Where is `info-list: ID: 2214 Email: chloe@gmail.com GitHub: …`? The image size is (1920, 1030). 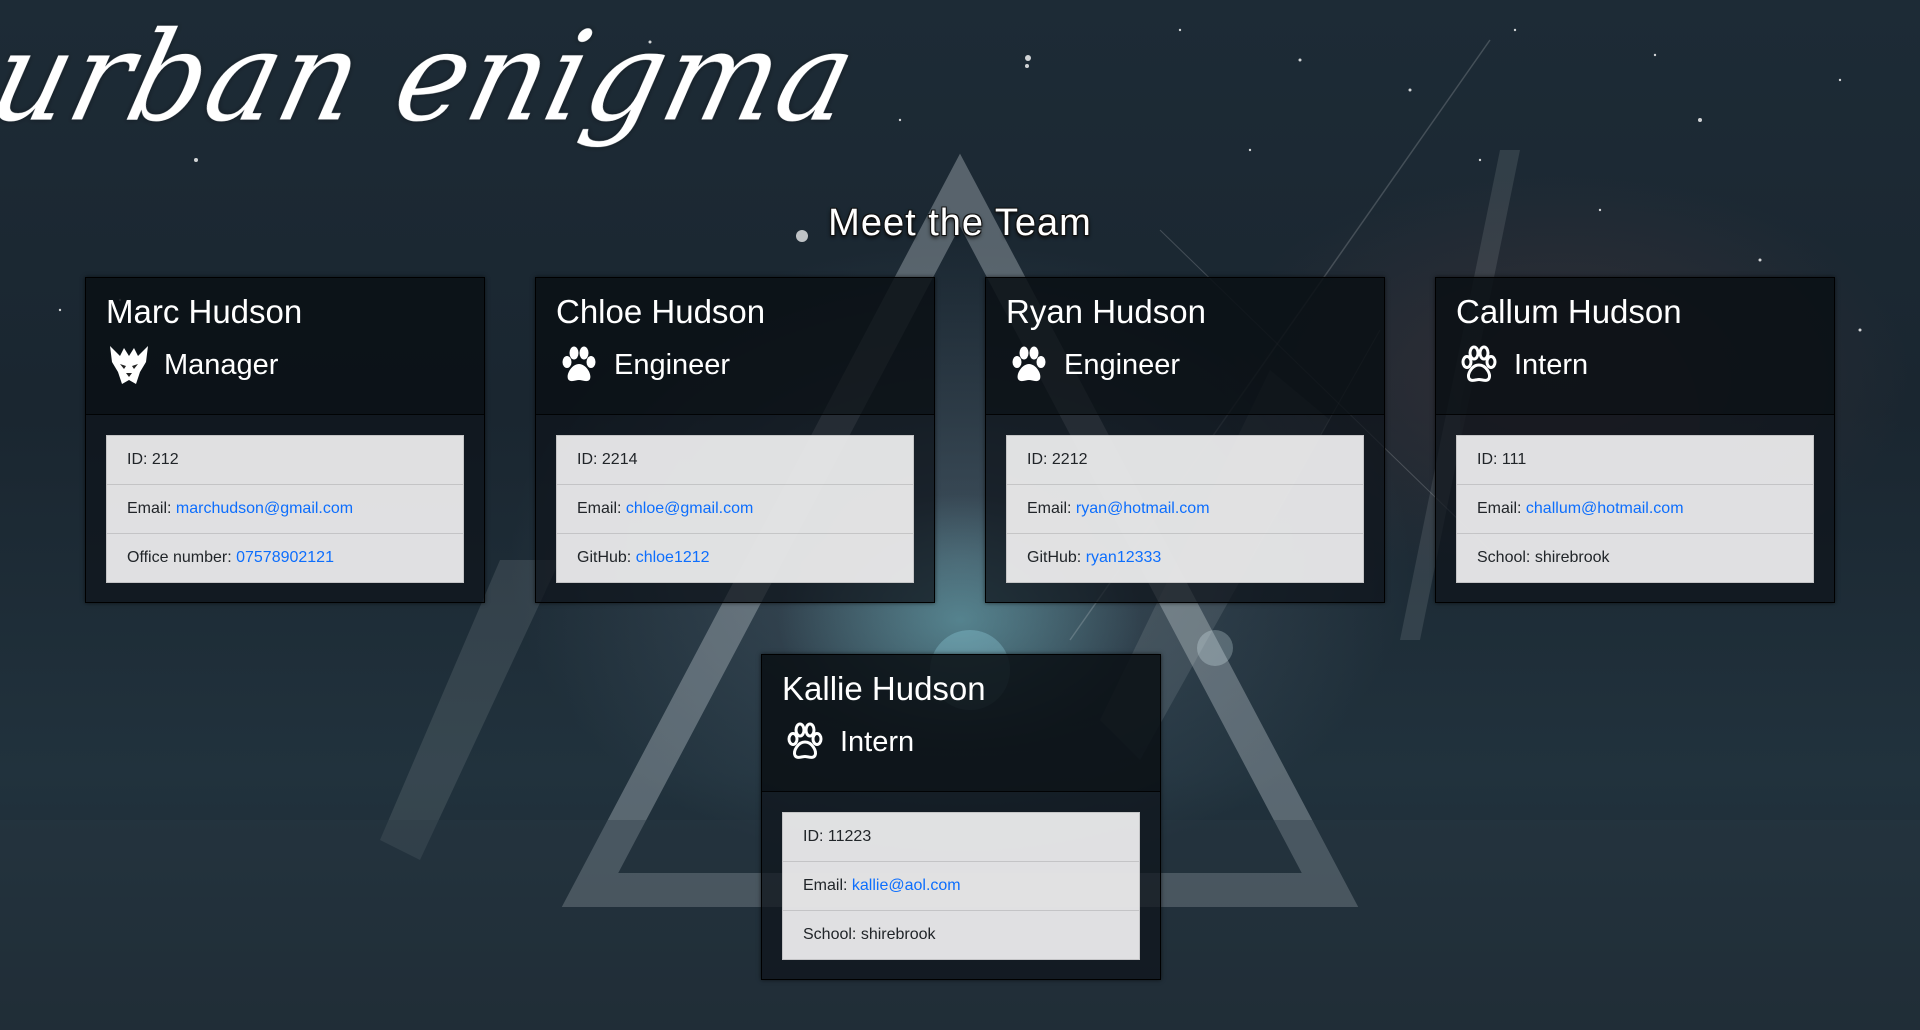
info-list: ID: 2214 Email: chloe@gmail.com GitHub: … is located at coordinates (735, 509).